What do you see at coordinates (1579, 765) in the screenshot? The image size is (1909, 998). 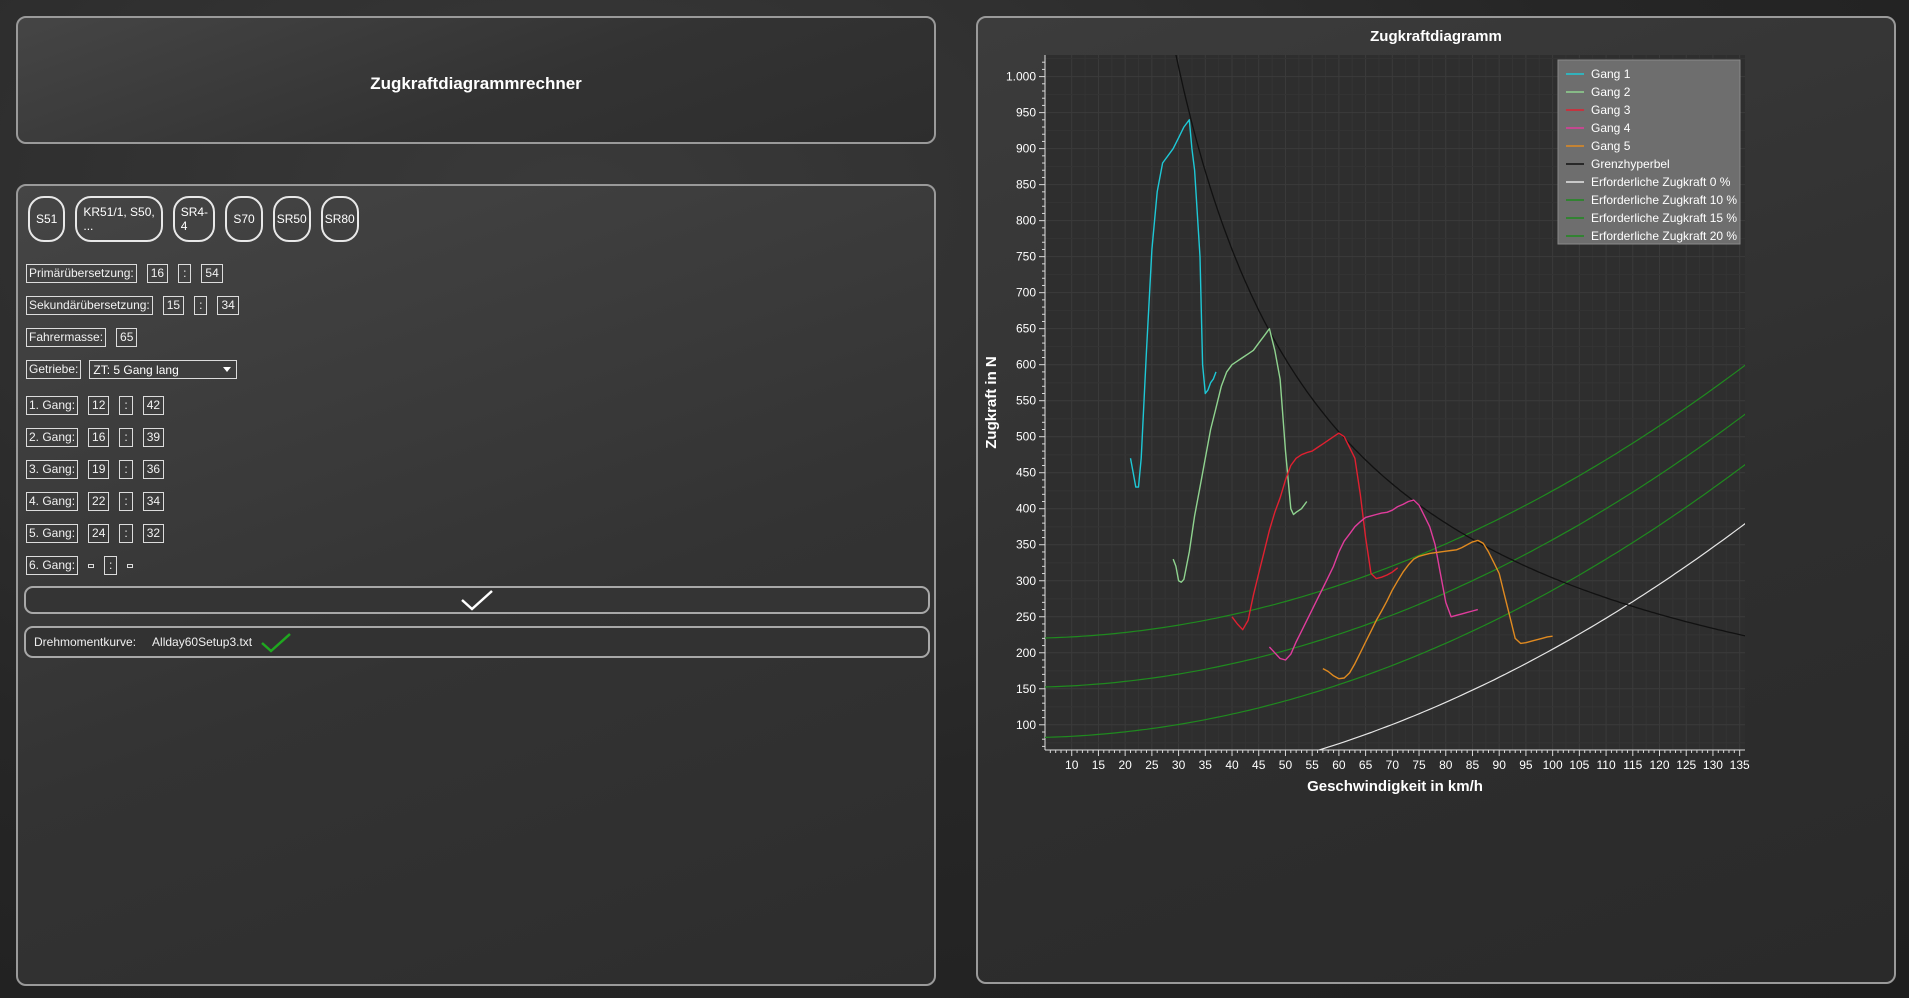 I see `x-tick-label: 105` at bounding box center [1579, 765].